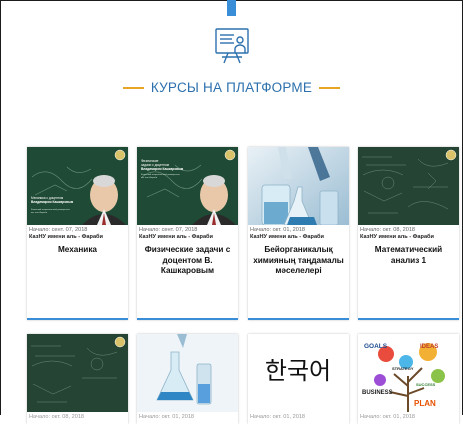  I want to click on thumb-word: SUCCESS, so click(426, 384).